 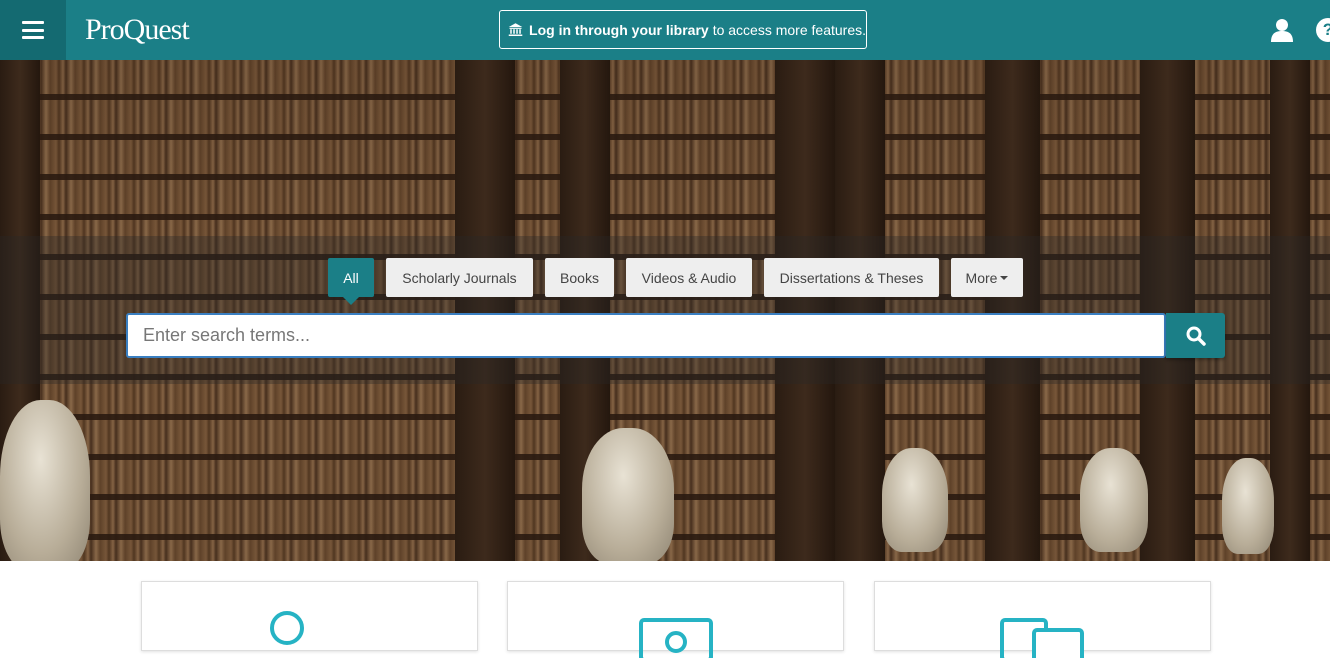 What do you see at coordinates (515, 29) in the screenshot?
I see `library-icon` at bounding box center [515, 29].